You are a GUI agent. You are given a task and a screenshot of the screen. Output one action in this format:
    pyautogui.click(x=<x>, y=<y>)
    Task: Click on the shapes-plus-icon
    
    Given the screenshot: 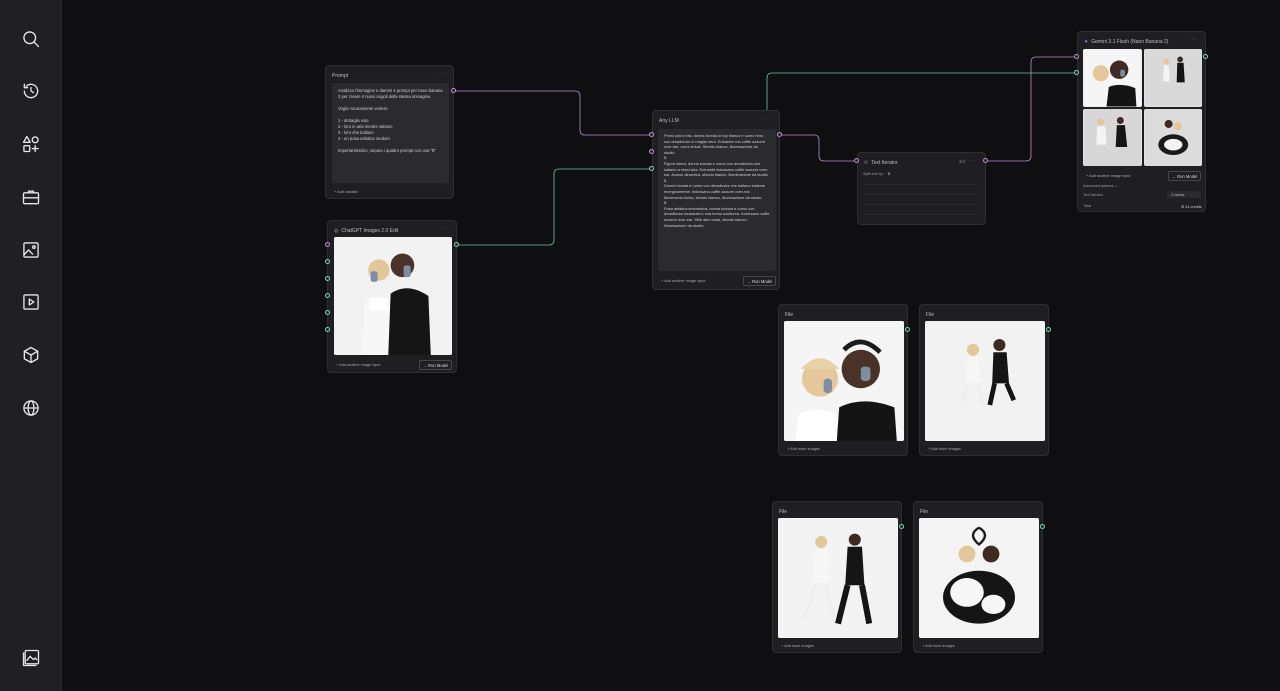 What is the action you would take?
    pyautogui.click(x=31, y=144)
    